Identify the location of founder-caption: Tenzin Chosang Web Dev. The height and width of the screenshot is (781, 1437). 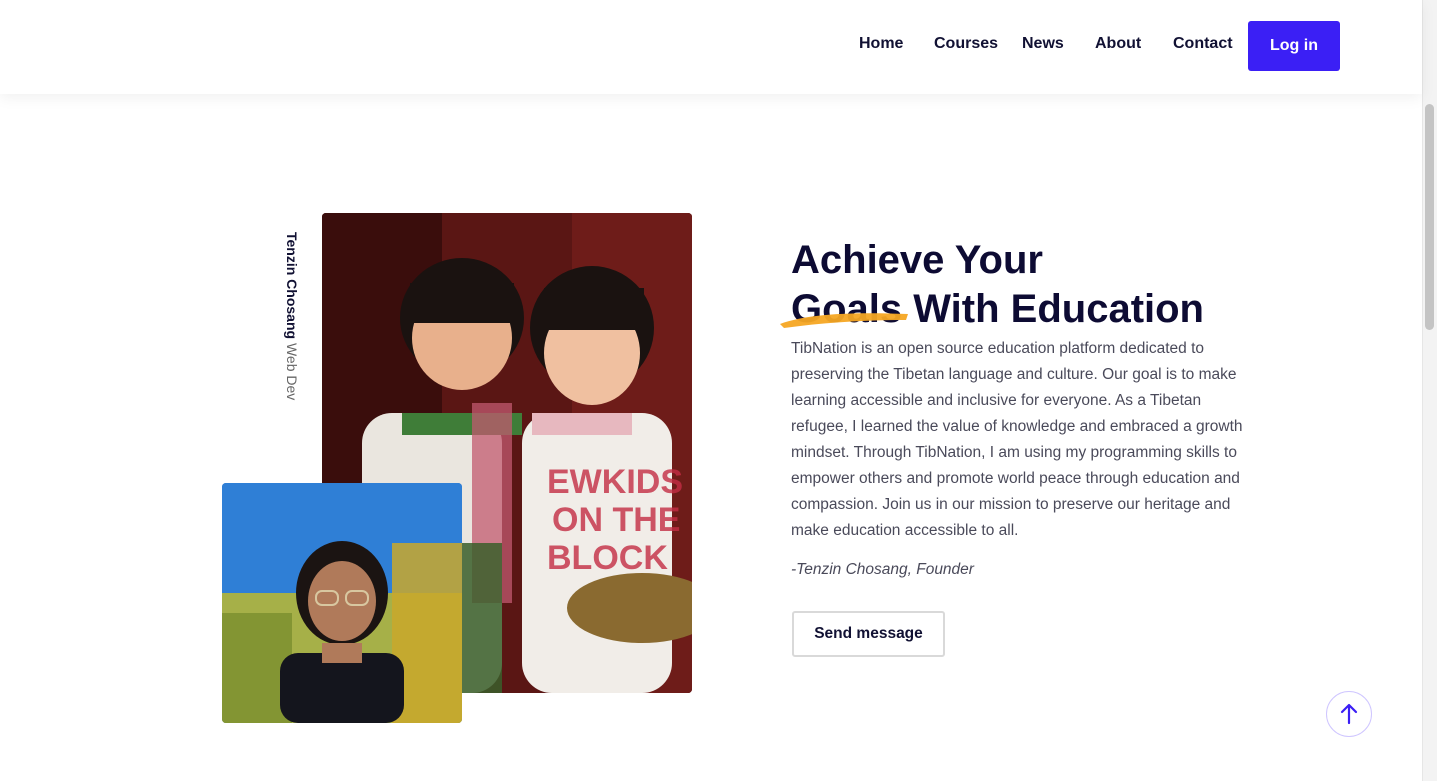
(289, 327).